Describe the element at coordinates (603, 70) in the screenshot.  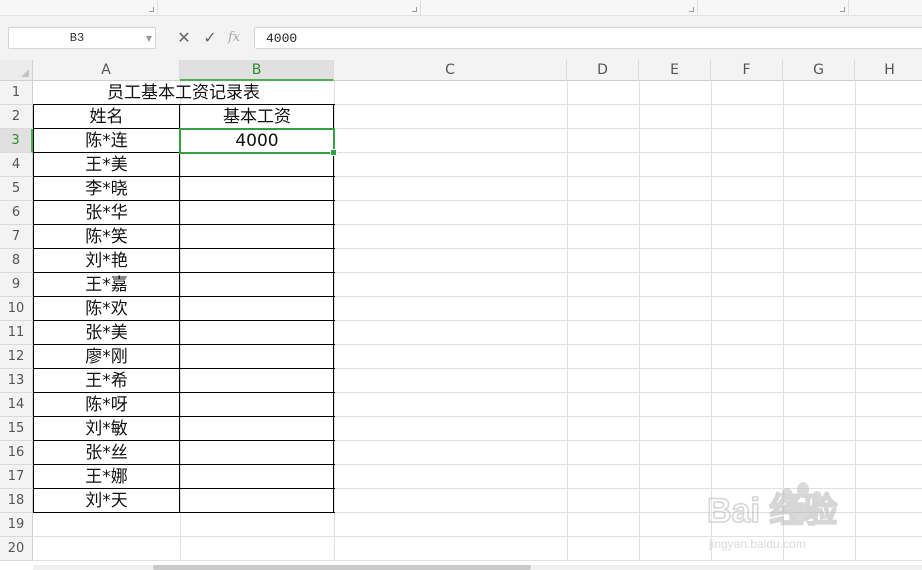
I see `column-header-d: D` at that location.